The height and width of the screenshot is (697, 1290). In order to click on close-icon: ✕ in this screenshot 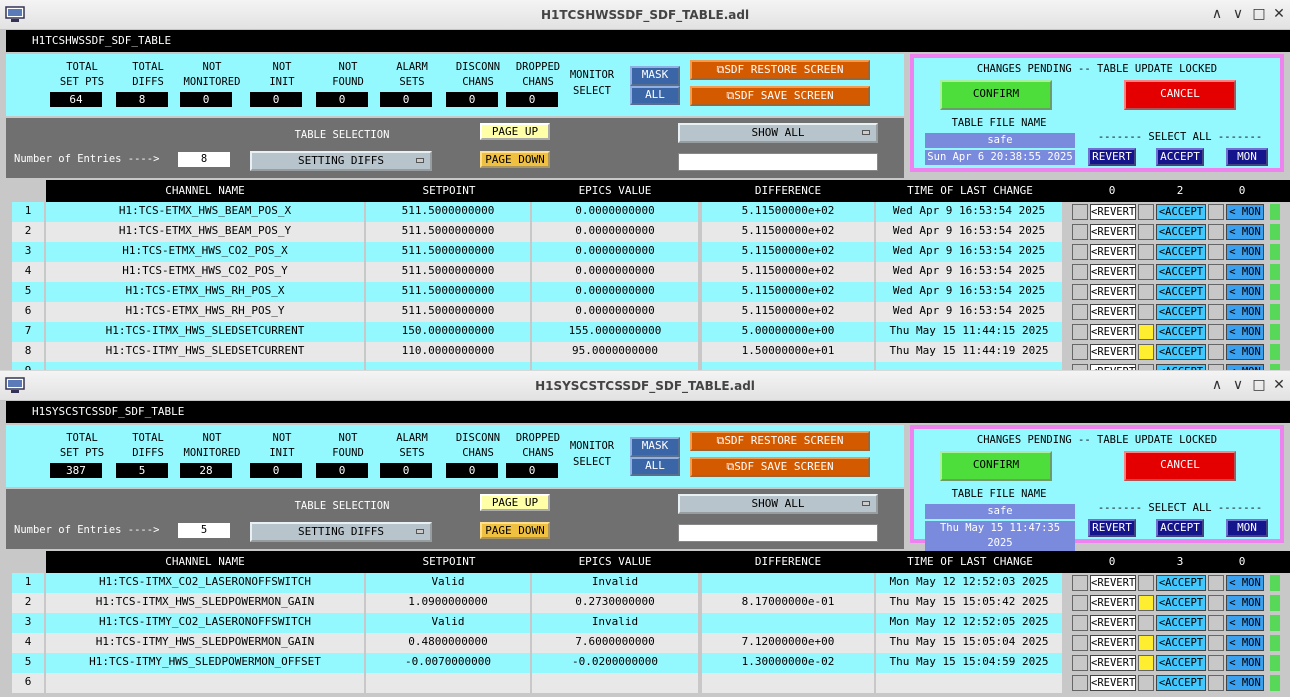, I will do `click(1279, 385)`.